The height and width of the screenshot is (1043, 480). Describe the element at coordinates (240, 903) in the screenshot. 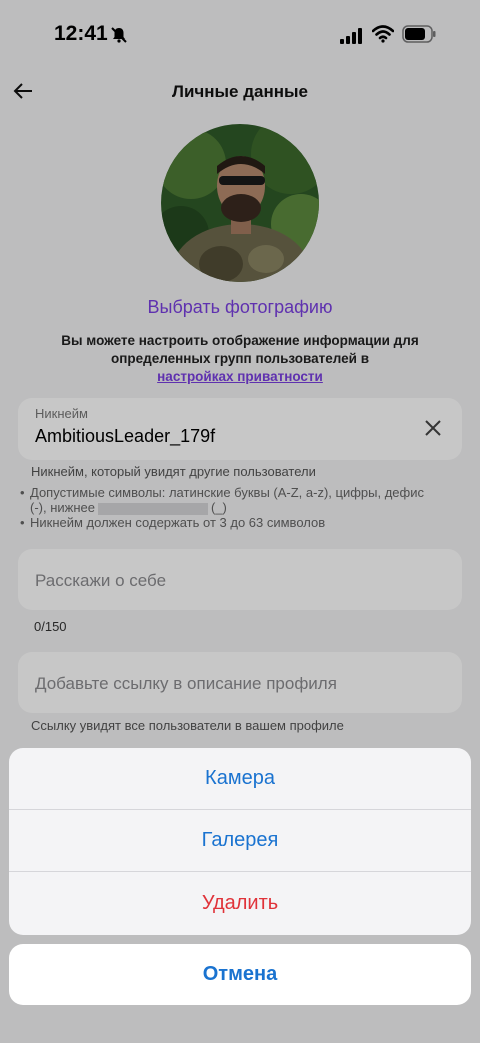

I see `delete-button: Удалить` at that location.